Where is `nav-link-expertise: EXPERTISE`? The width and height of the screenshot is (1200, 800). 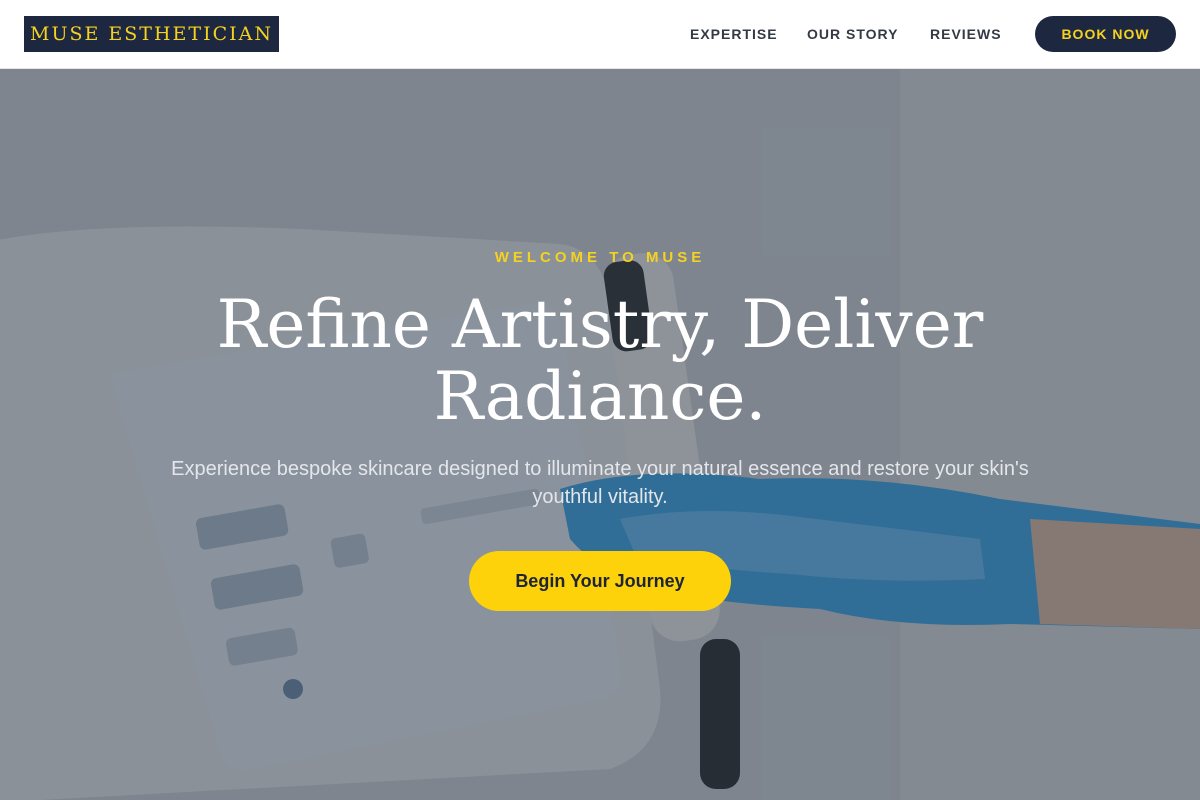 nav-link-expertise: EXPERTISE is located at coordinates (734, 34).